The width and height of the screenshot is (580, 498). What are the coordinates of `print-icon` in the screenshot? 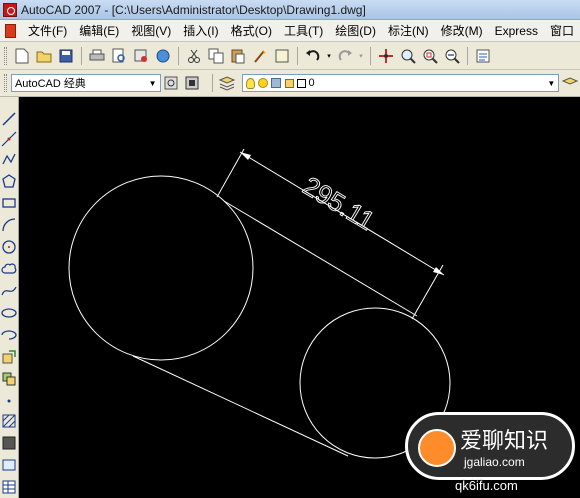 It's located at (97, 56).